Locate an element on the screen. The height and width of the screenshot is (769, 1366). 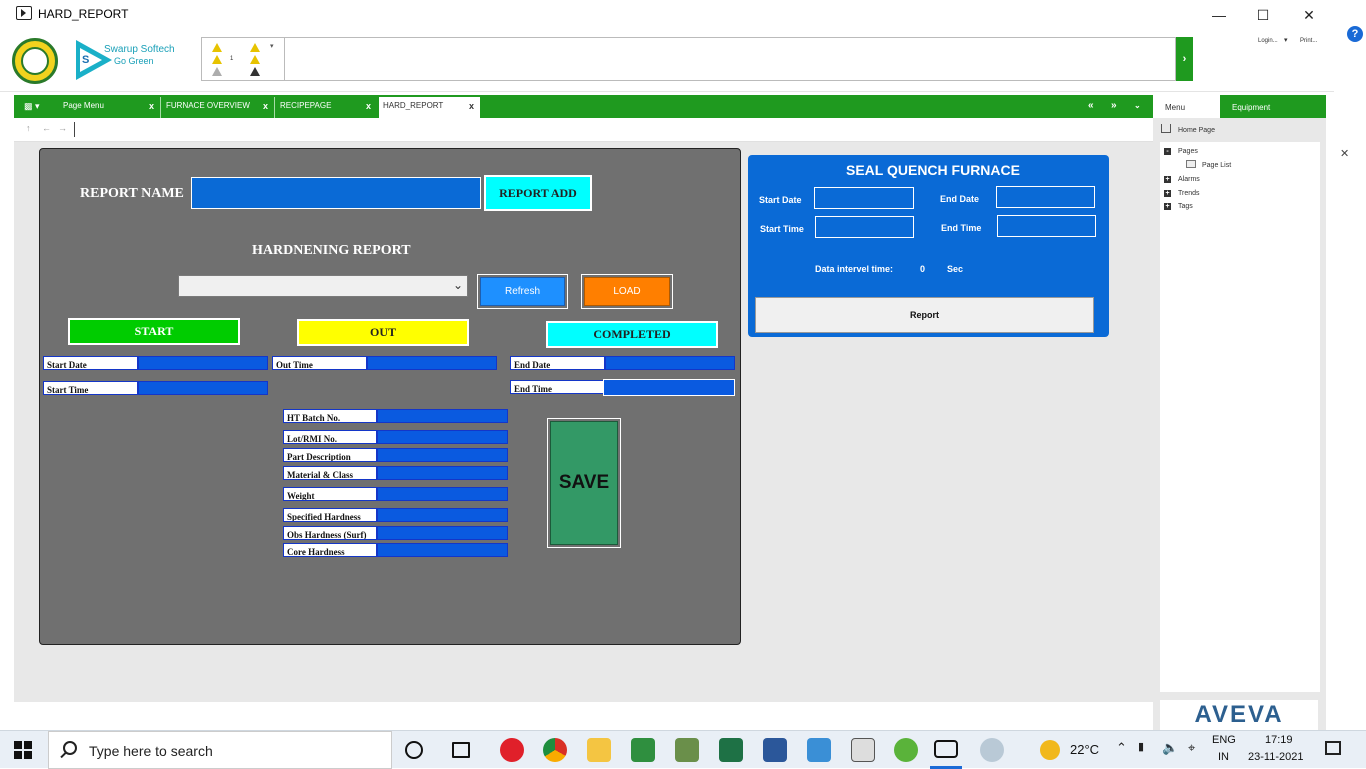
ht-batch-field is located at coordinates (442, 416).